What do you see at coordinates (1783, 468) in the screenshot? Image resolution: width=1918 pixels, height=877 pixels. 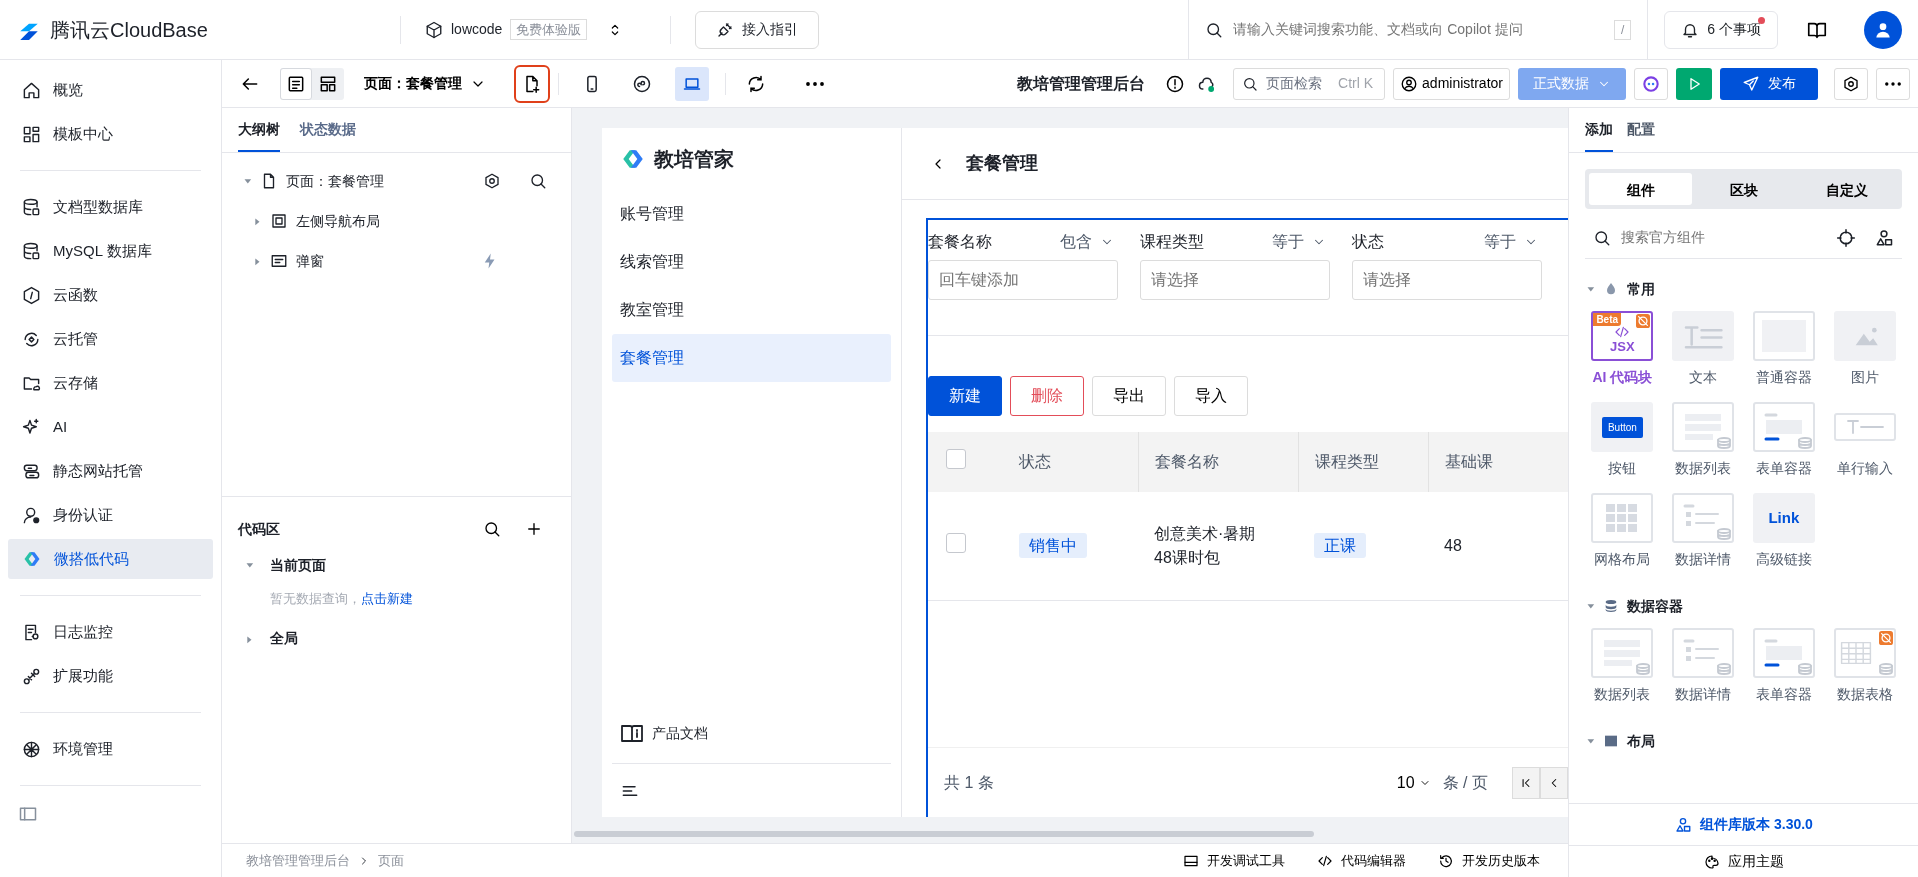 I see `component-label: 表单容器` at bounding box center [1783, 468].